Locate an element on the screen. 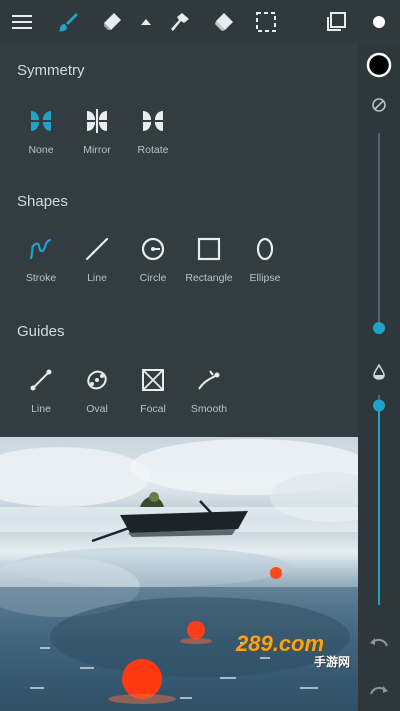 The height and width of the screenshot is (711, 400). rectangle-icon is located at coordinates (209, 249).